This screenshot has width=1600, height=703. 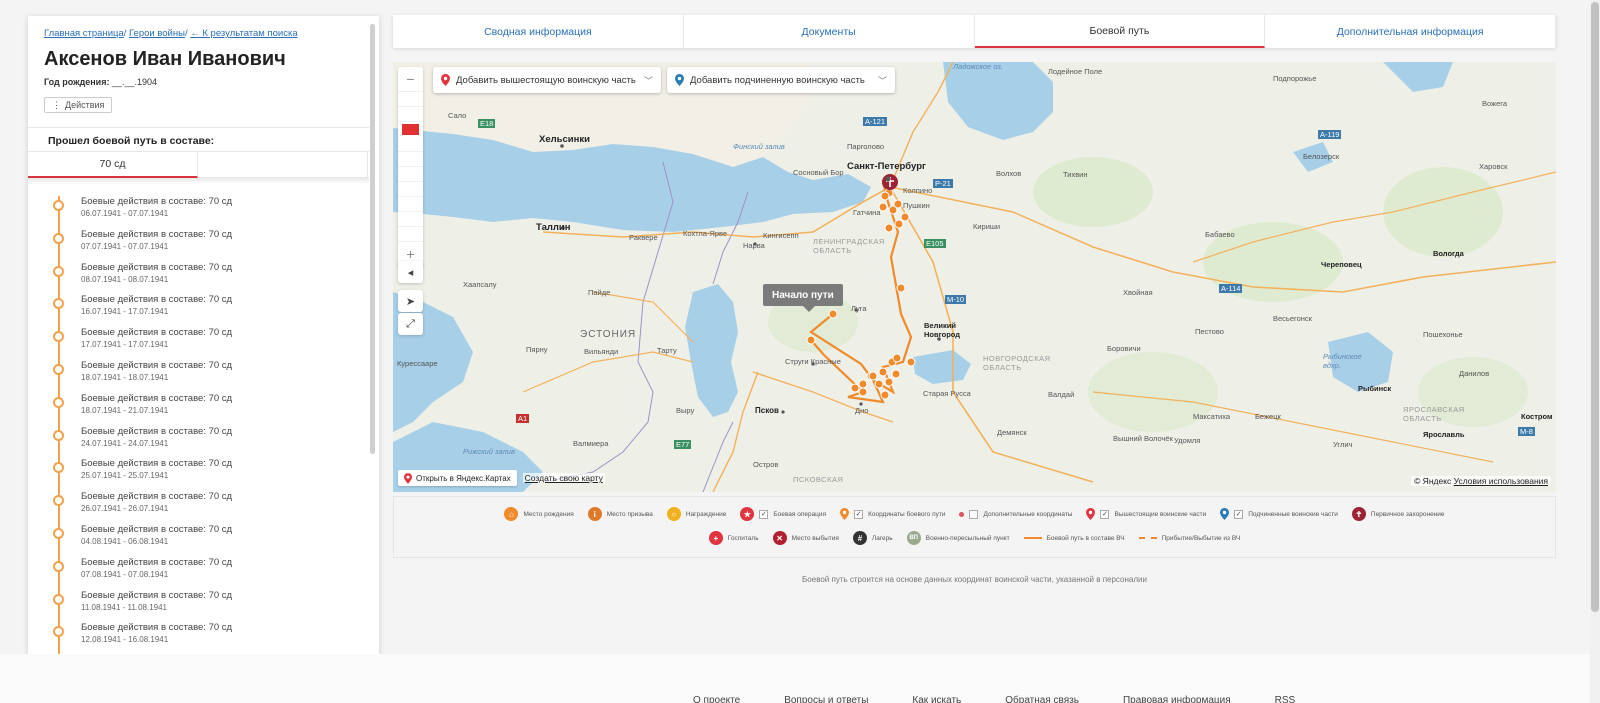 I want to click on more-vertical-icon: ⋮, so click(x=56, y=104).